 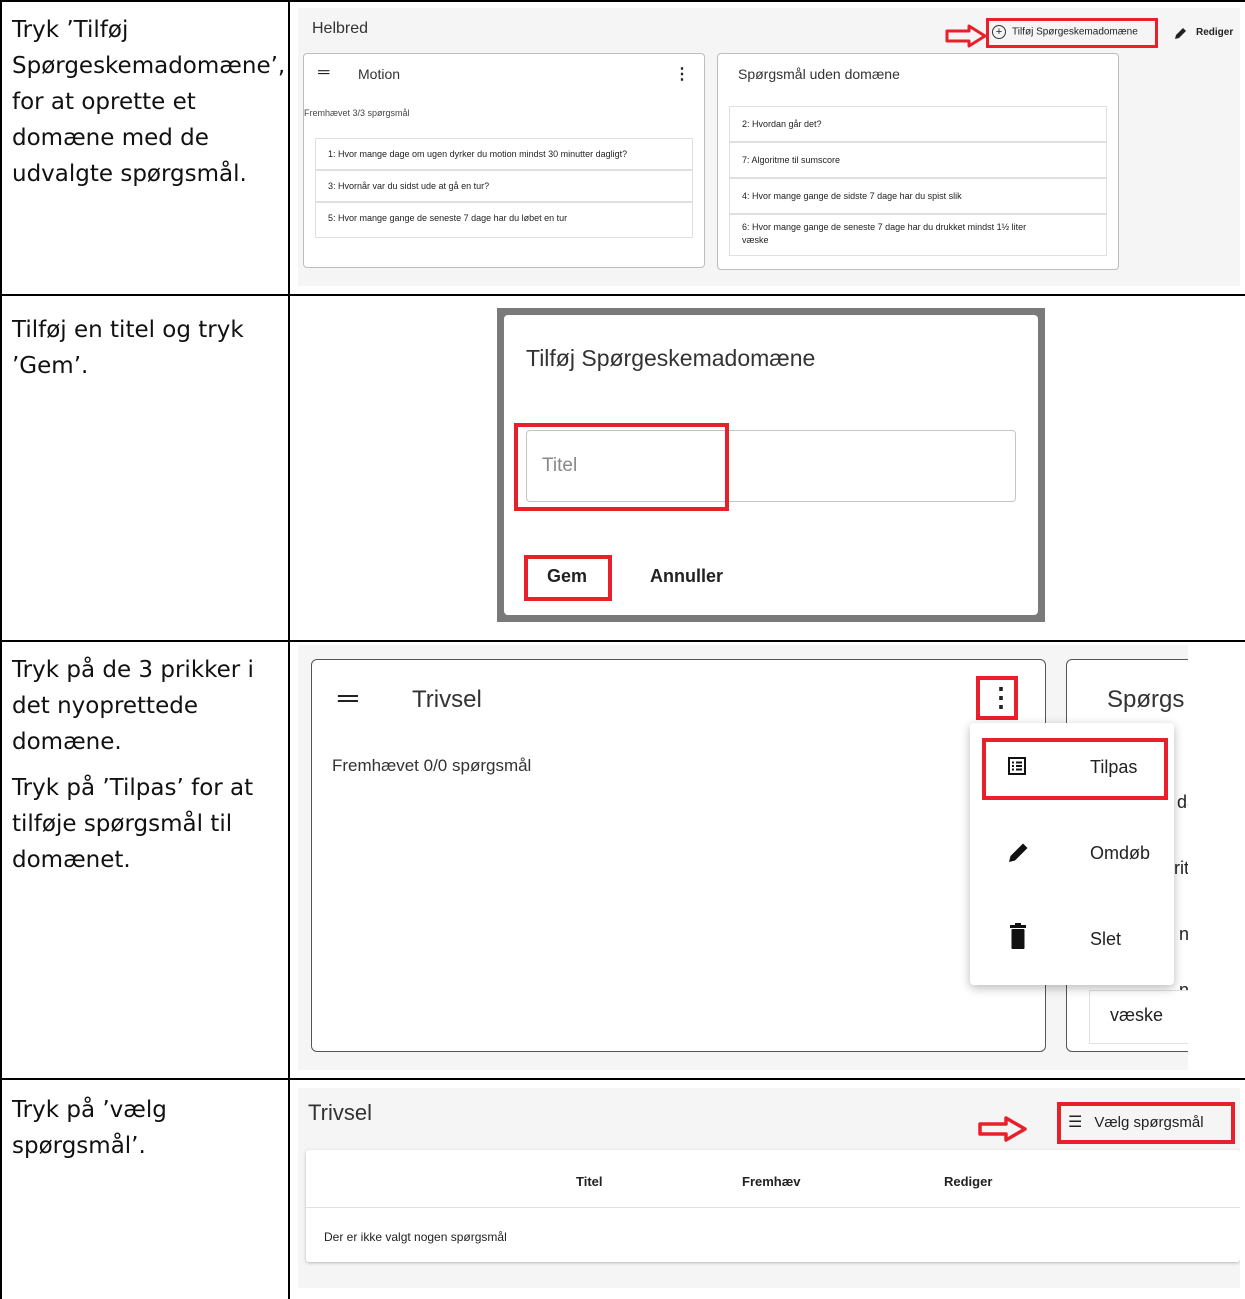 What do you see at coordinates (1120, 853) in the screenshot?
I see `menu-item-label: Omdøb` at bounding box center [1120, 853].